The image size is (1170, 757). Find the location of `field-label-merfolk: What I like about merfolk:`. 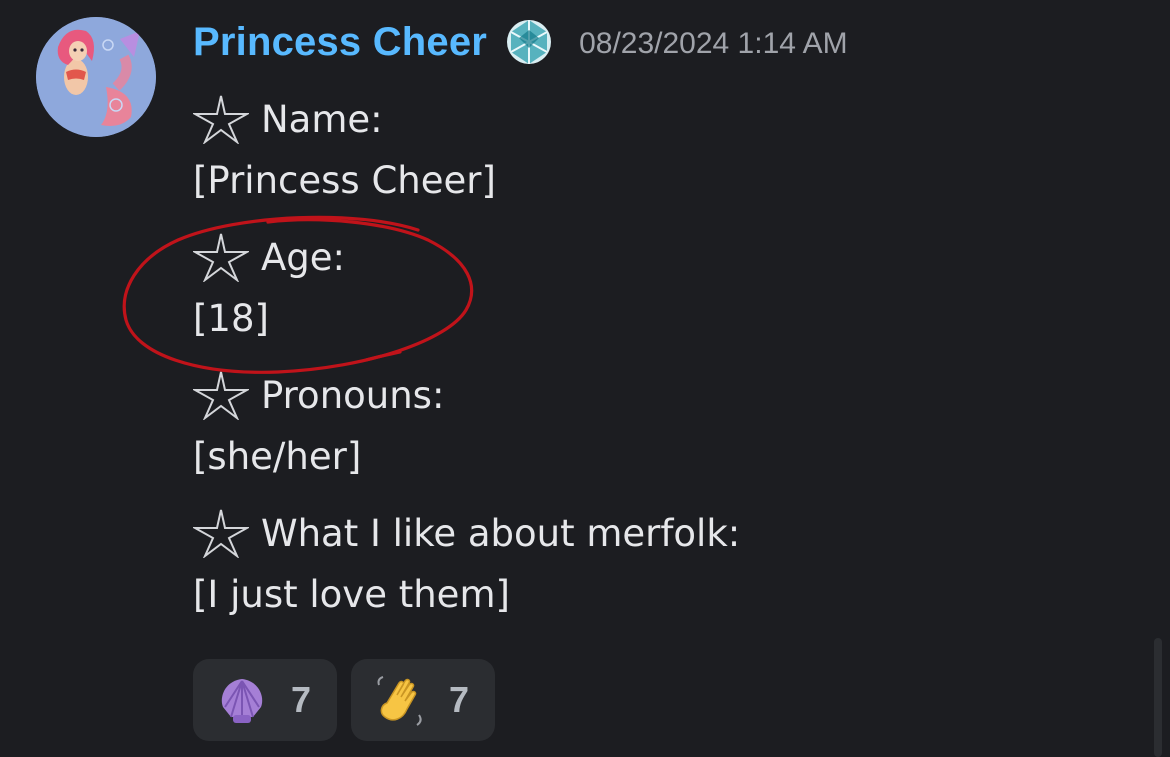

field-label-merfolk: What I like about merfolk: is located at coordinates (501, 533).